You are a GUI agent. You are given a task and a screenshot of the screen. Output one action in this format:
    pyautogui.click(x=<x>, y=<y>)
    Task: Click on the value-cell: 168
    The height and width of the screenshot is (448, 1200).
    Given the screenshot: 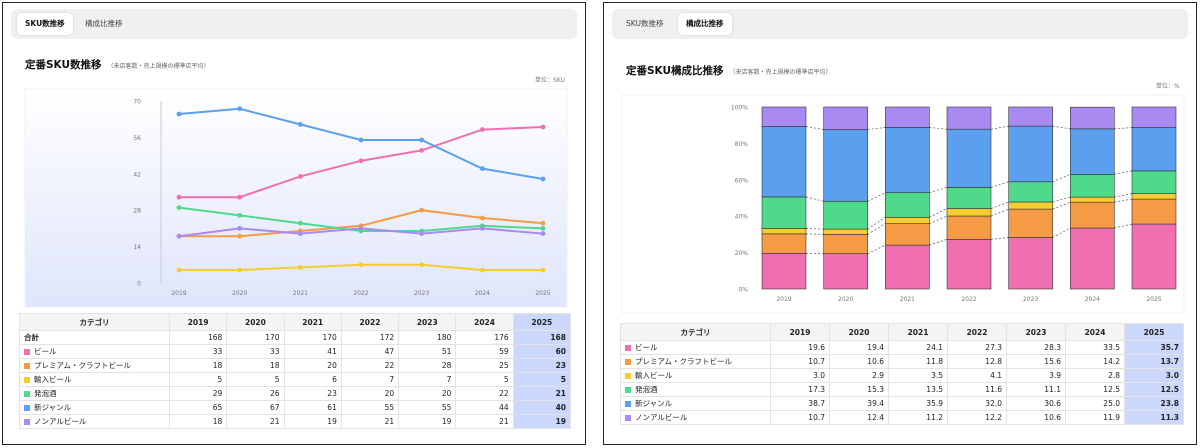 What is the action you would take?
    pyautogui.click(x=542, y=337)
    